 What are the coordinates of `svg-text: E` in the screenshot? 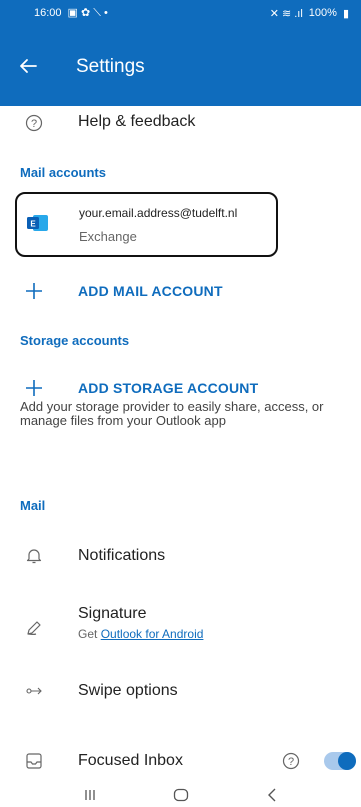 It's located at (33, 224).